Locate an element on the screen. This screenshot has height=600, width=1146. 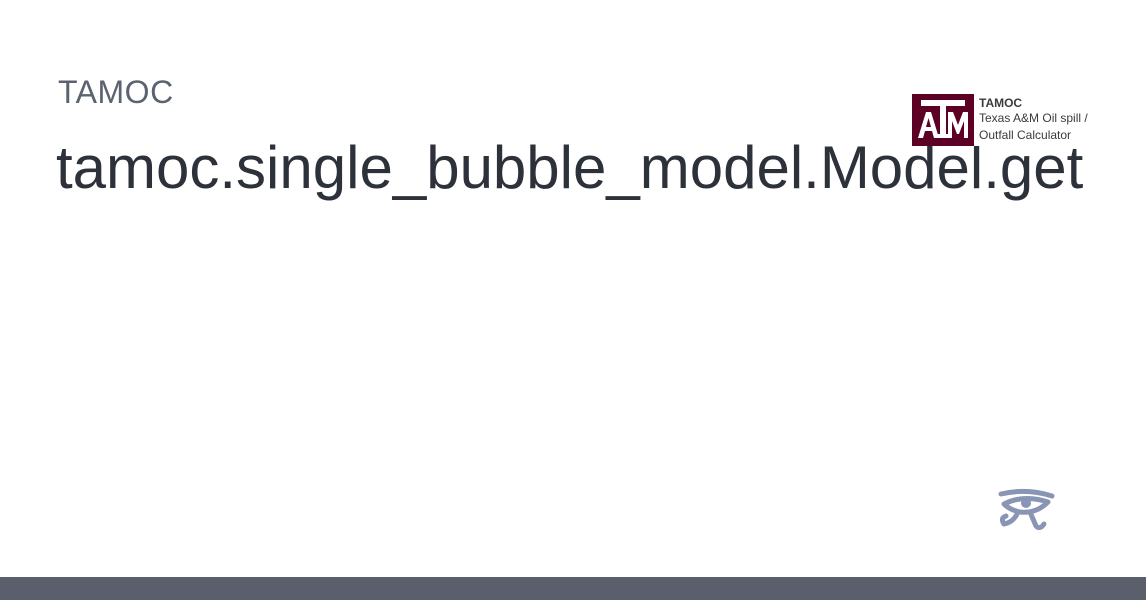
logo-subtitle-line1: Texas A&M Oil spill / is located at coordinates (1033, 118).